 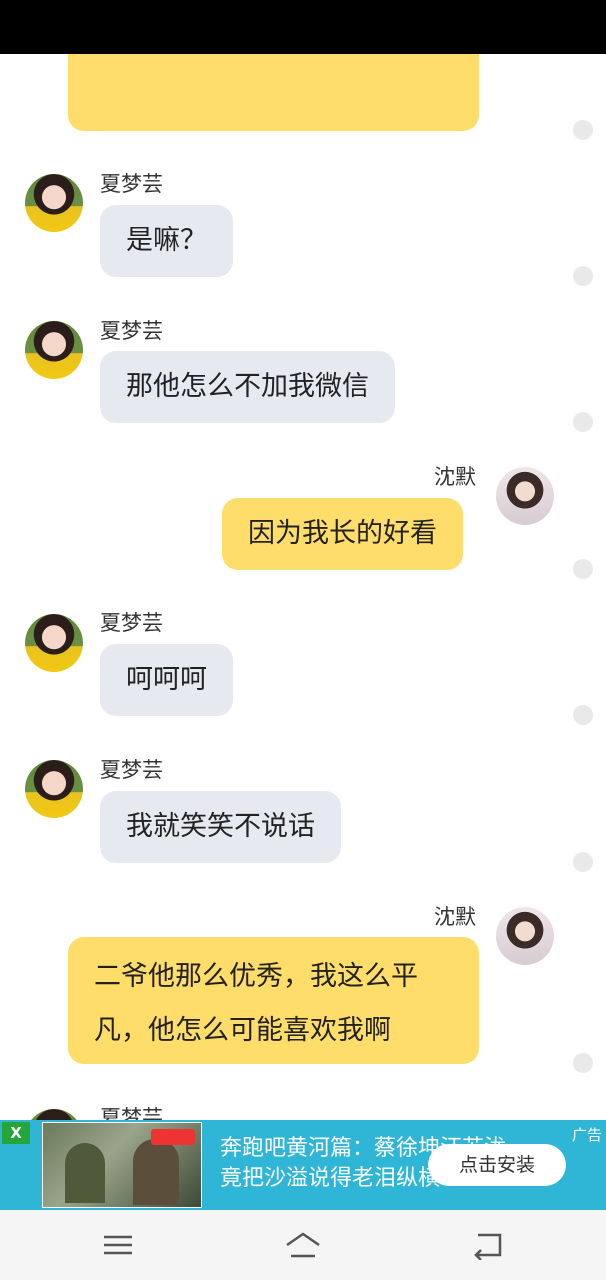 I want to click on message-bubble-partial, so click(x=273, y=92).